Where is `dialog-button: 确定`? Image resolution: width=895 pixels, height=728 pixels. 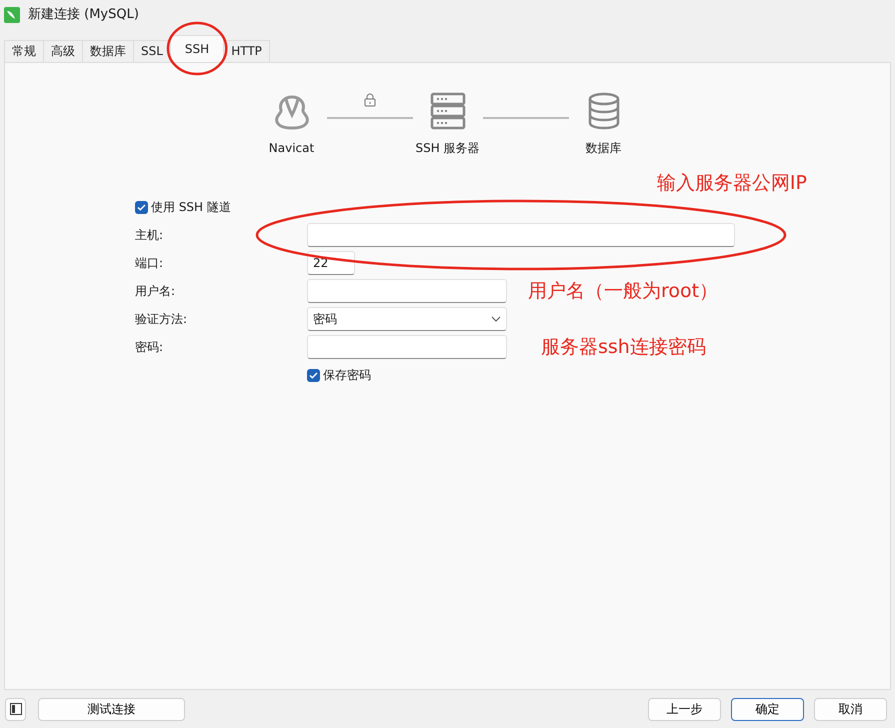 dialog-button: 确定 is located at coordinates (767, 709).